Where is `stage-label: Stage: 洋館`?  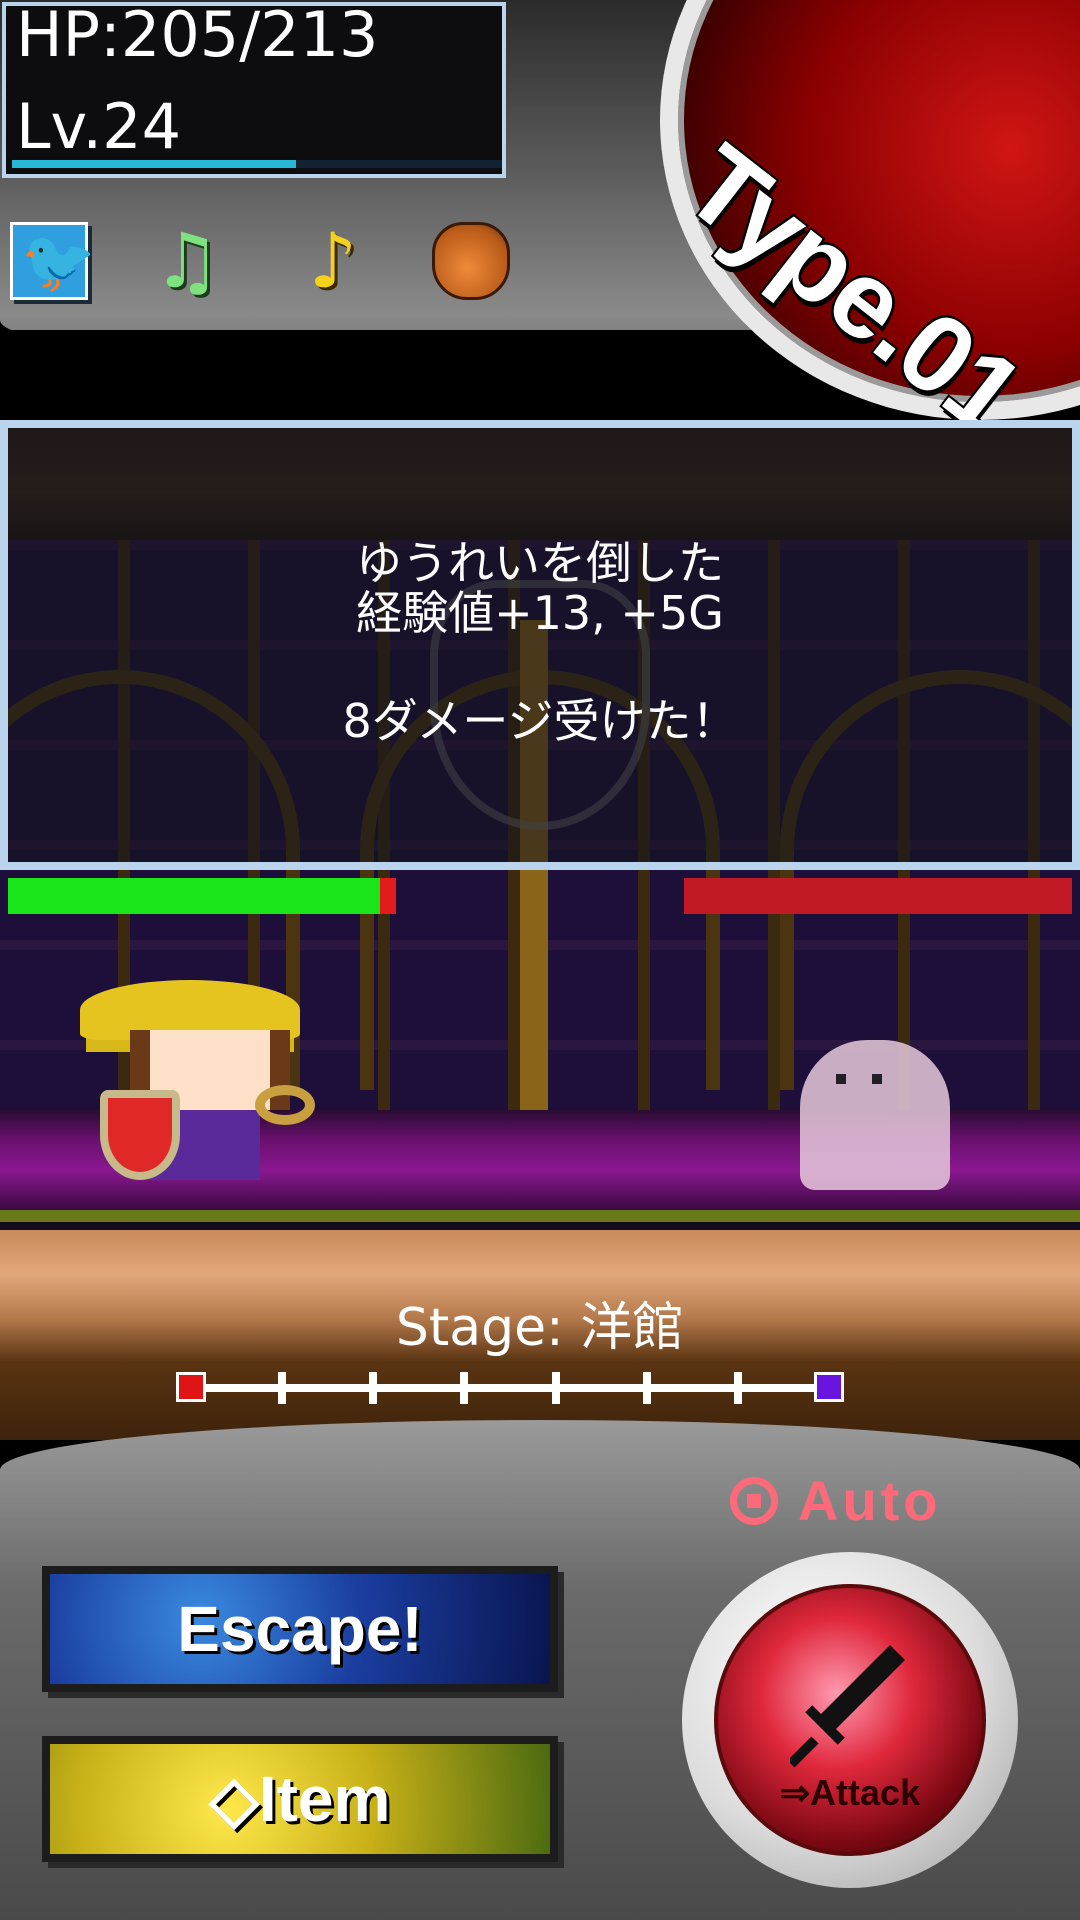
stage-label: Stage: 洋館 is located at coordinates (540, 1328).